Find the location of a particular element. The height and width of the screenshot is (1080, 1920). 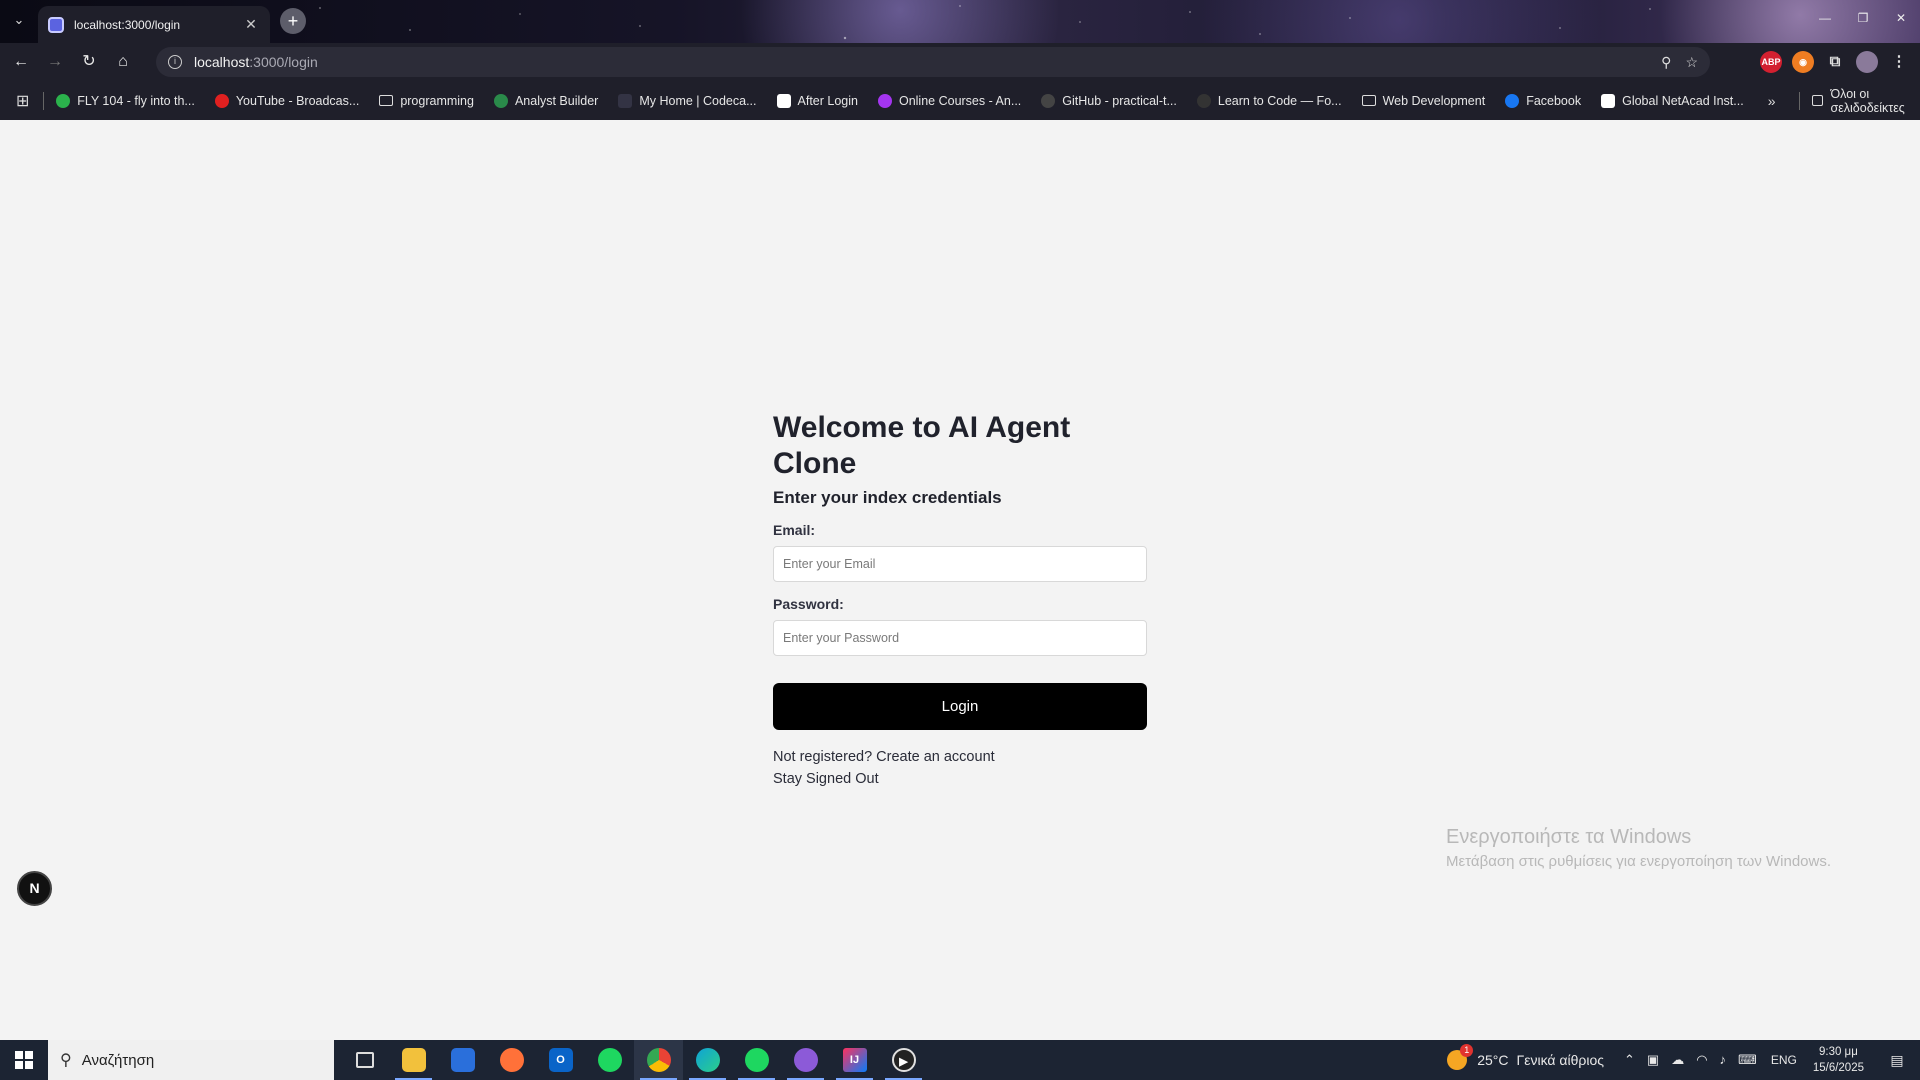

adblock-plus-icon: ABP is located at coordinates (1771, 62).